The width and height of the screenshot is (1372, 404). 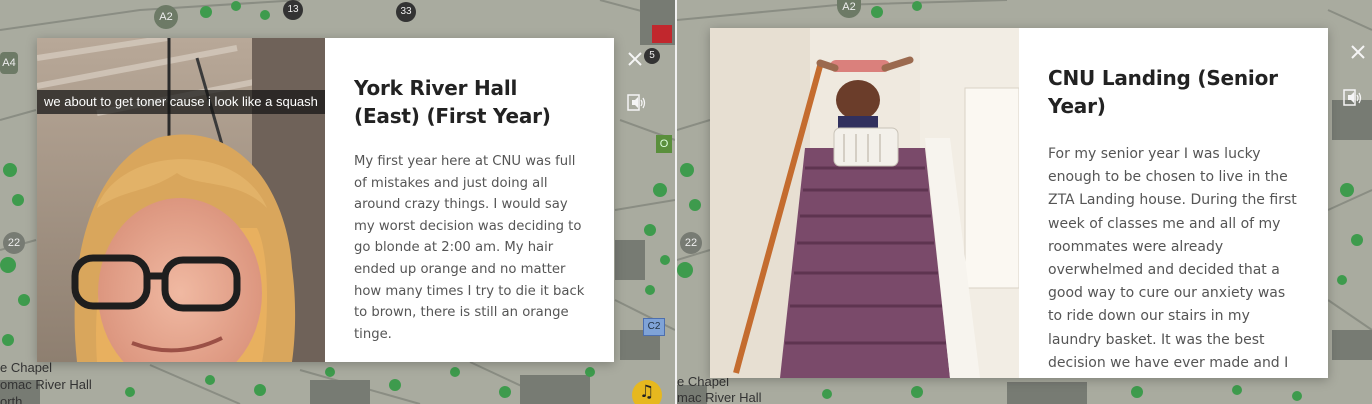 I want to click on music-note-glyph: ♫, so click(x=647, y=392).